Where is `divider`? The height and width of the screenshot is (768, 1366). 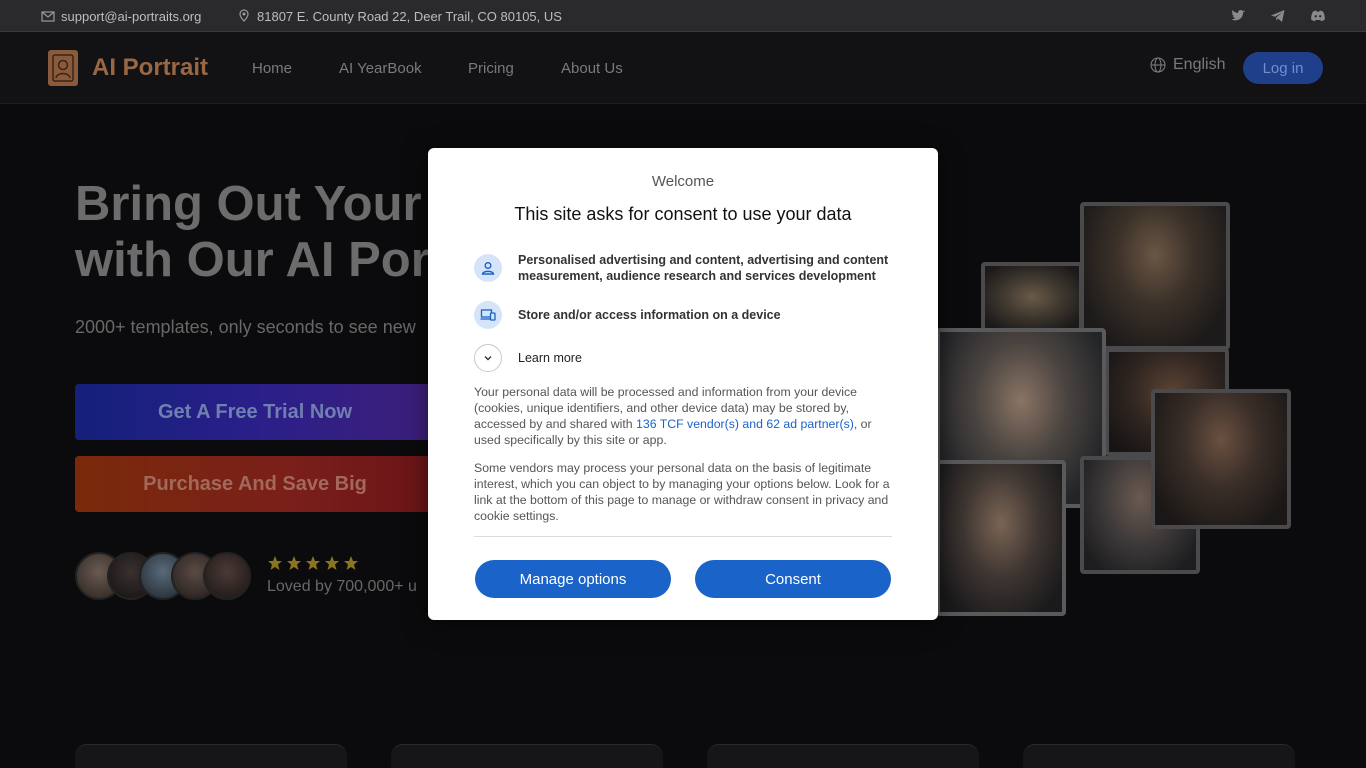
divider is located at coordinates (683, 536).